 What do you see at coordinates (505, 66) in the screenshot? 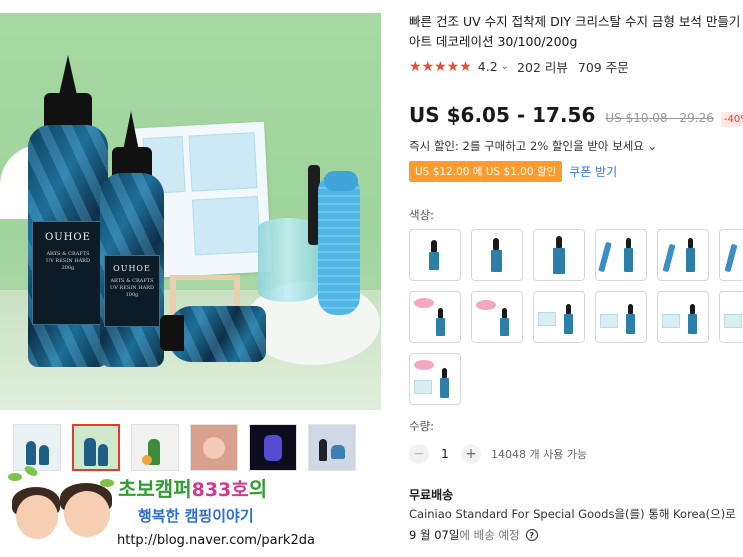
I see `chevron-down-icon: ⌄` at bounding box center [505, 66].